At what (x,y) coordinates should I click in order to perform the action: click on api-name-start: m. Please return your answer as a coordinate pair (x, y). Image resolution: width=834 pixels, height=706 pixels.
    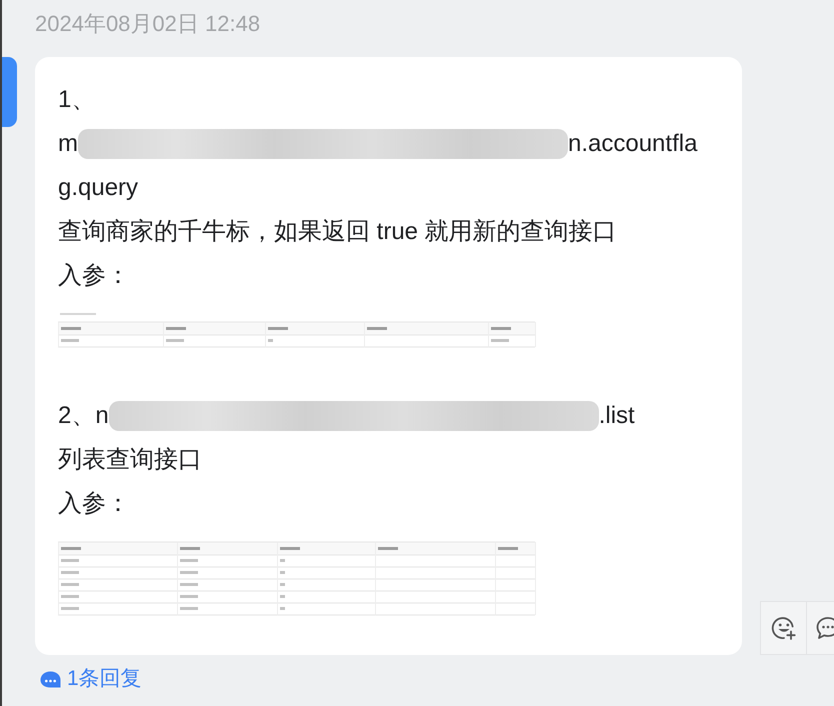
    Looking at the image, I should click on (68, 144).